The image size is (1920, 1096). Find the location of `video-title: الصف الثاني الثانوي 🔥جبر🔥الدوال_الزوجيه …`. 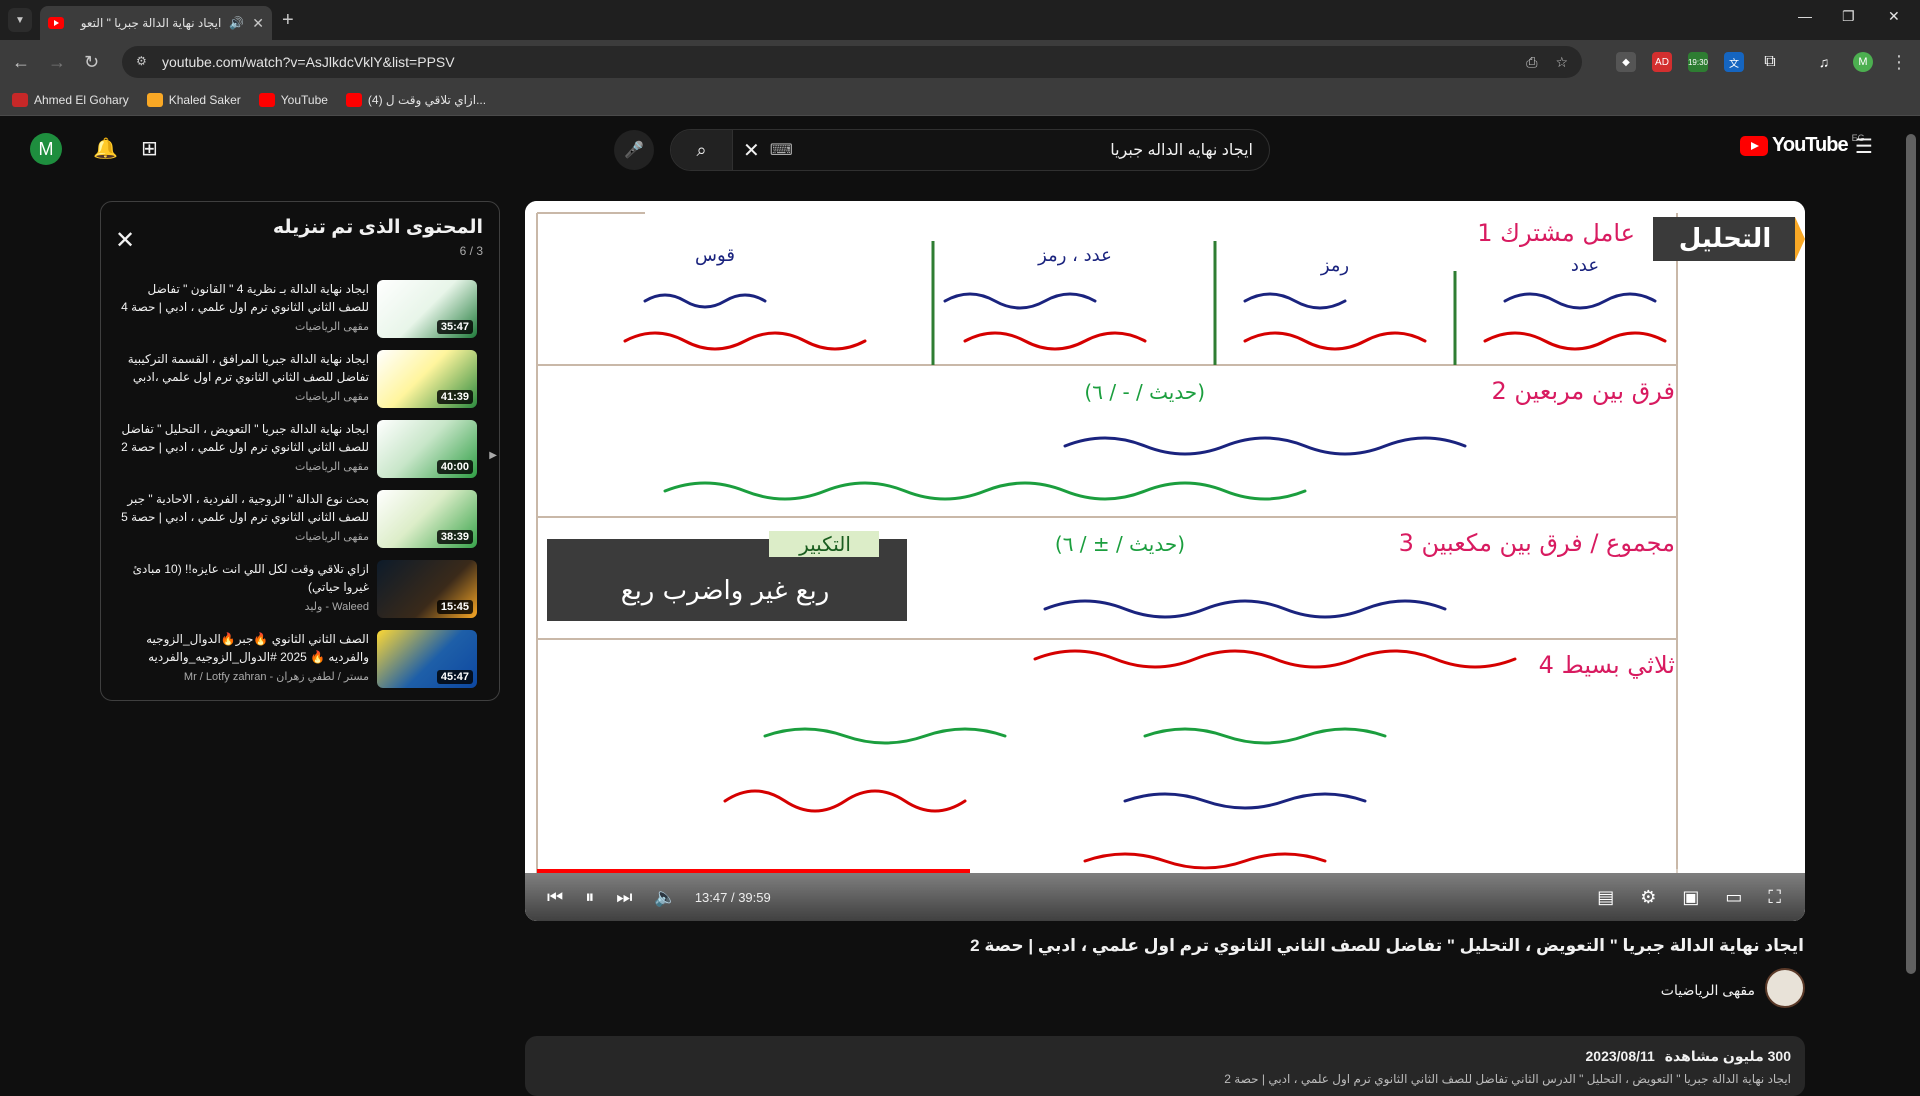

video-title: الصف الثاني الثانوي 🔥جبر🔥الدوال_الزوجيه … is located at coordinates (244, 648).